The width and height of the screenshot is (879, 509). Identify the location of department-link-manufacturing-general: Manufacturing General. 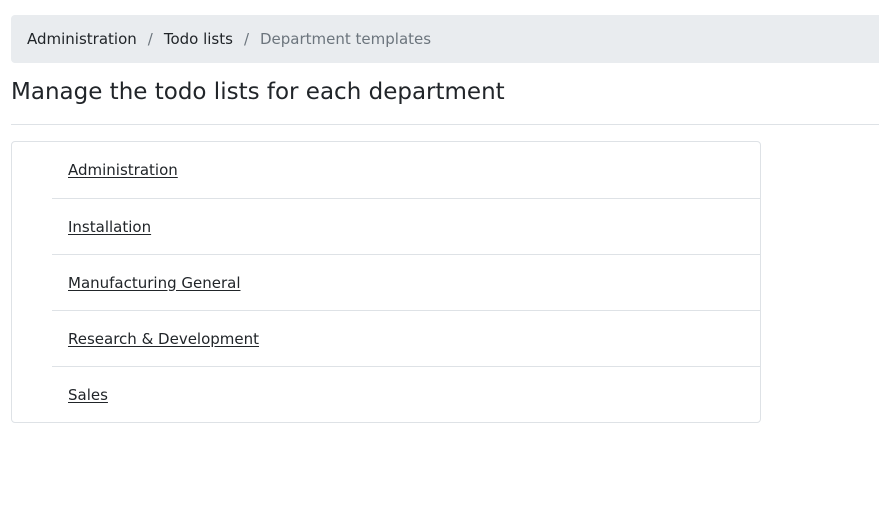
(154, 283).